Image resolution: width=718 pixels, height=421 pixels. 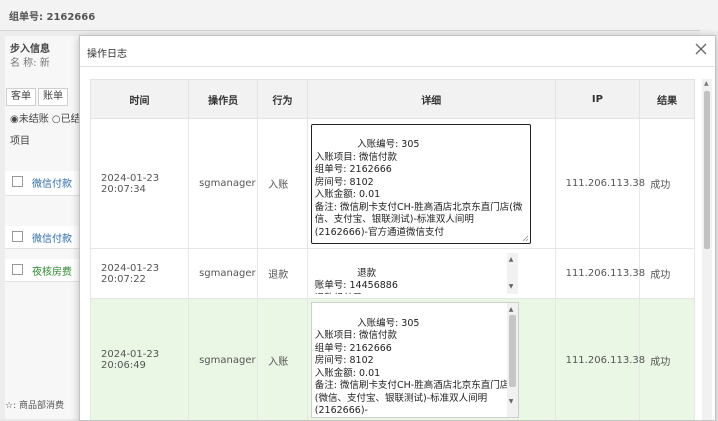 What do you see at coordinates (45, 117) in the screenshot?
I see `radio-filter: ◉未结账 ○已结` at bounding box center [45, 117].